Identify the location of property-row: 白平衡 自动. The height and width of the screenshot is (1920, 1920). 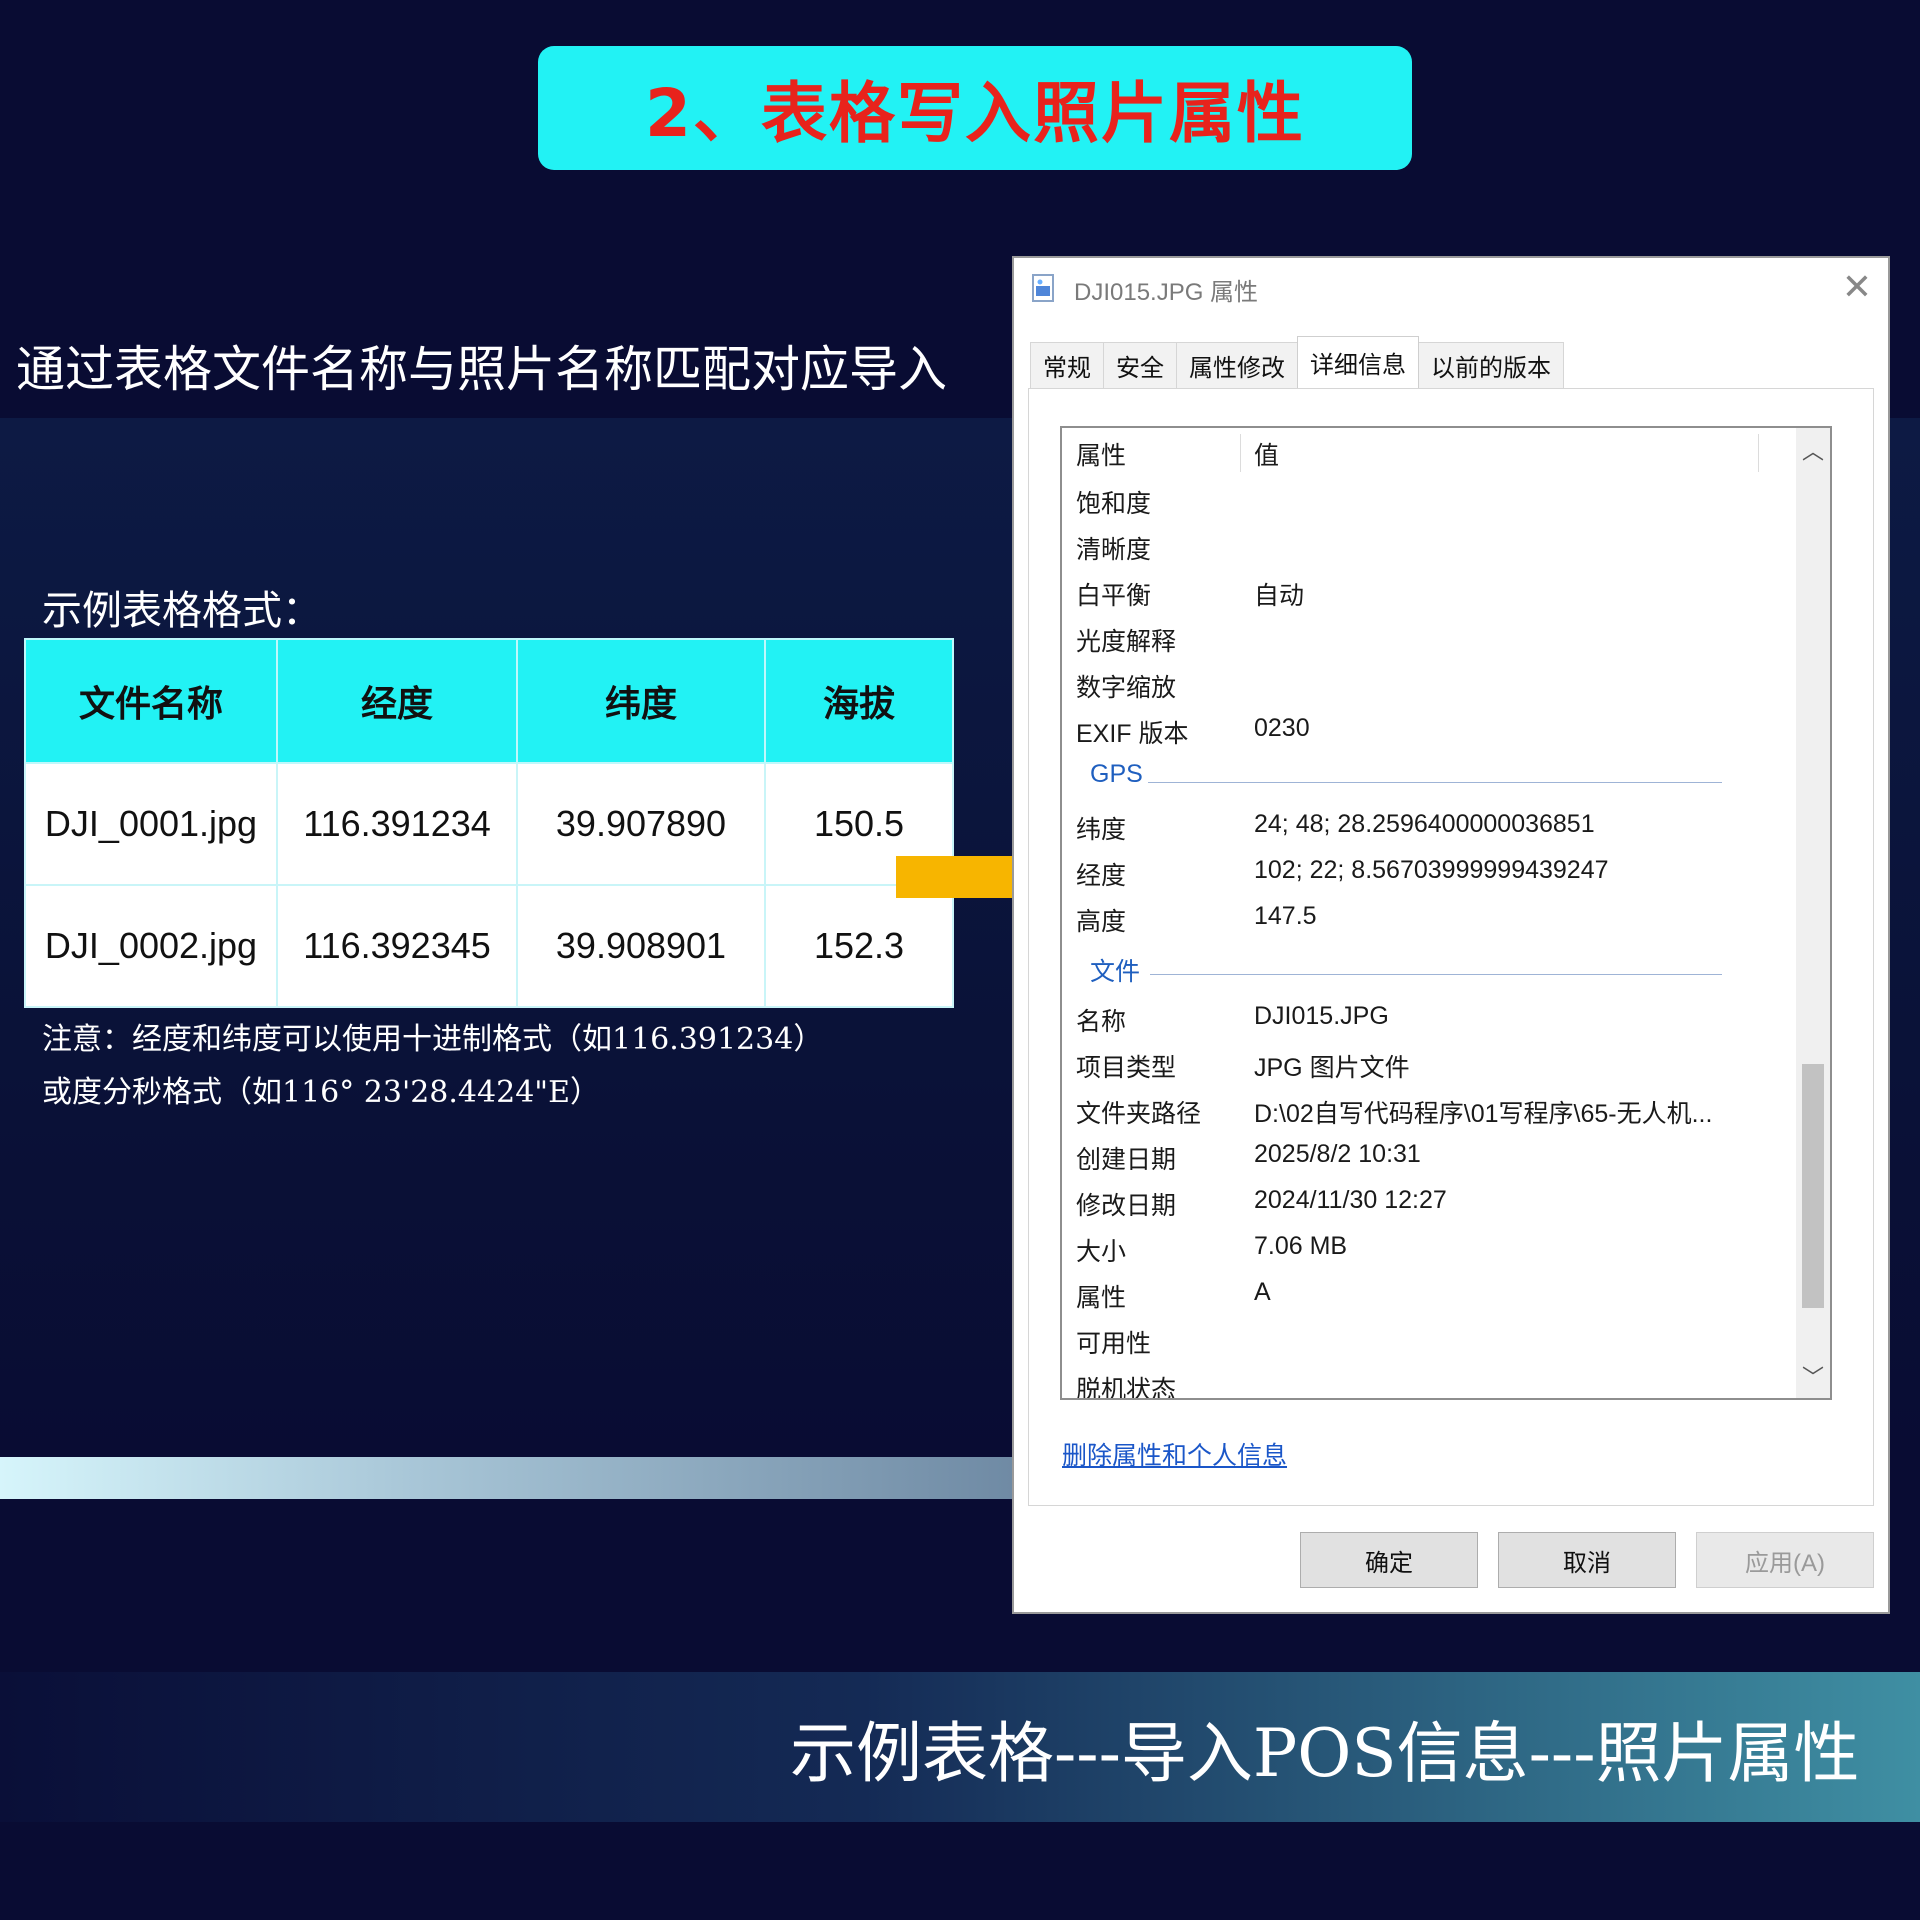
(1412, 590).